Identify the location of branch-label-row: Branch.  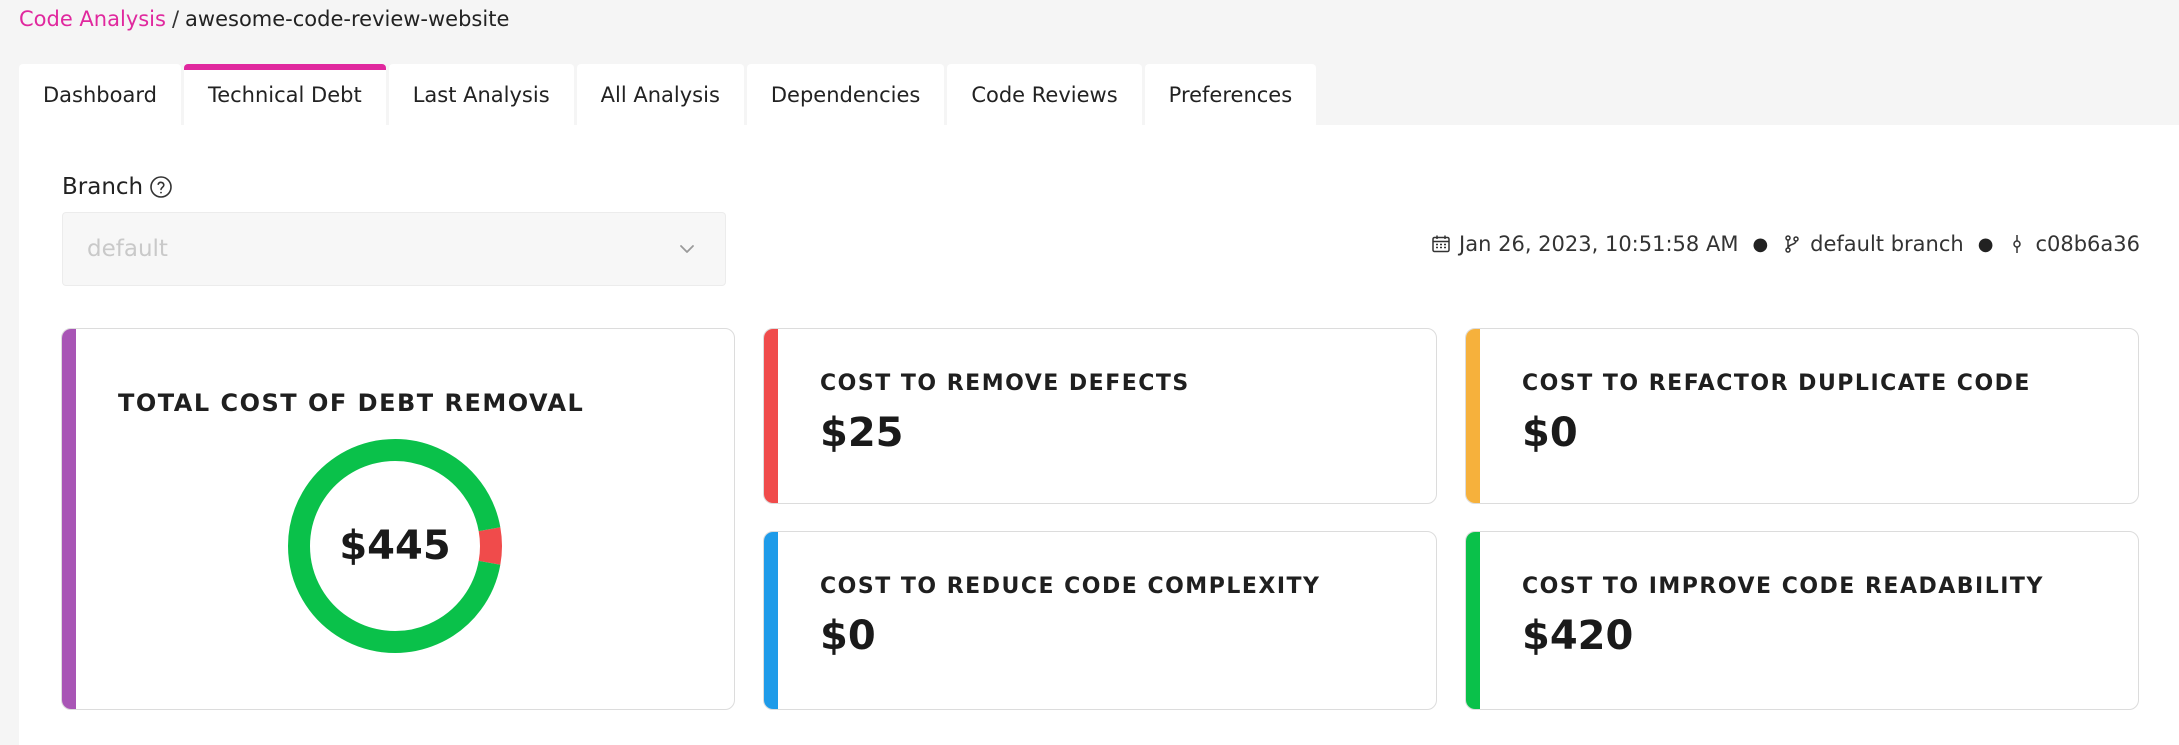
(117, 187).